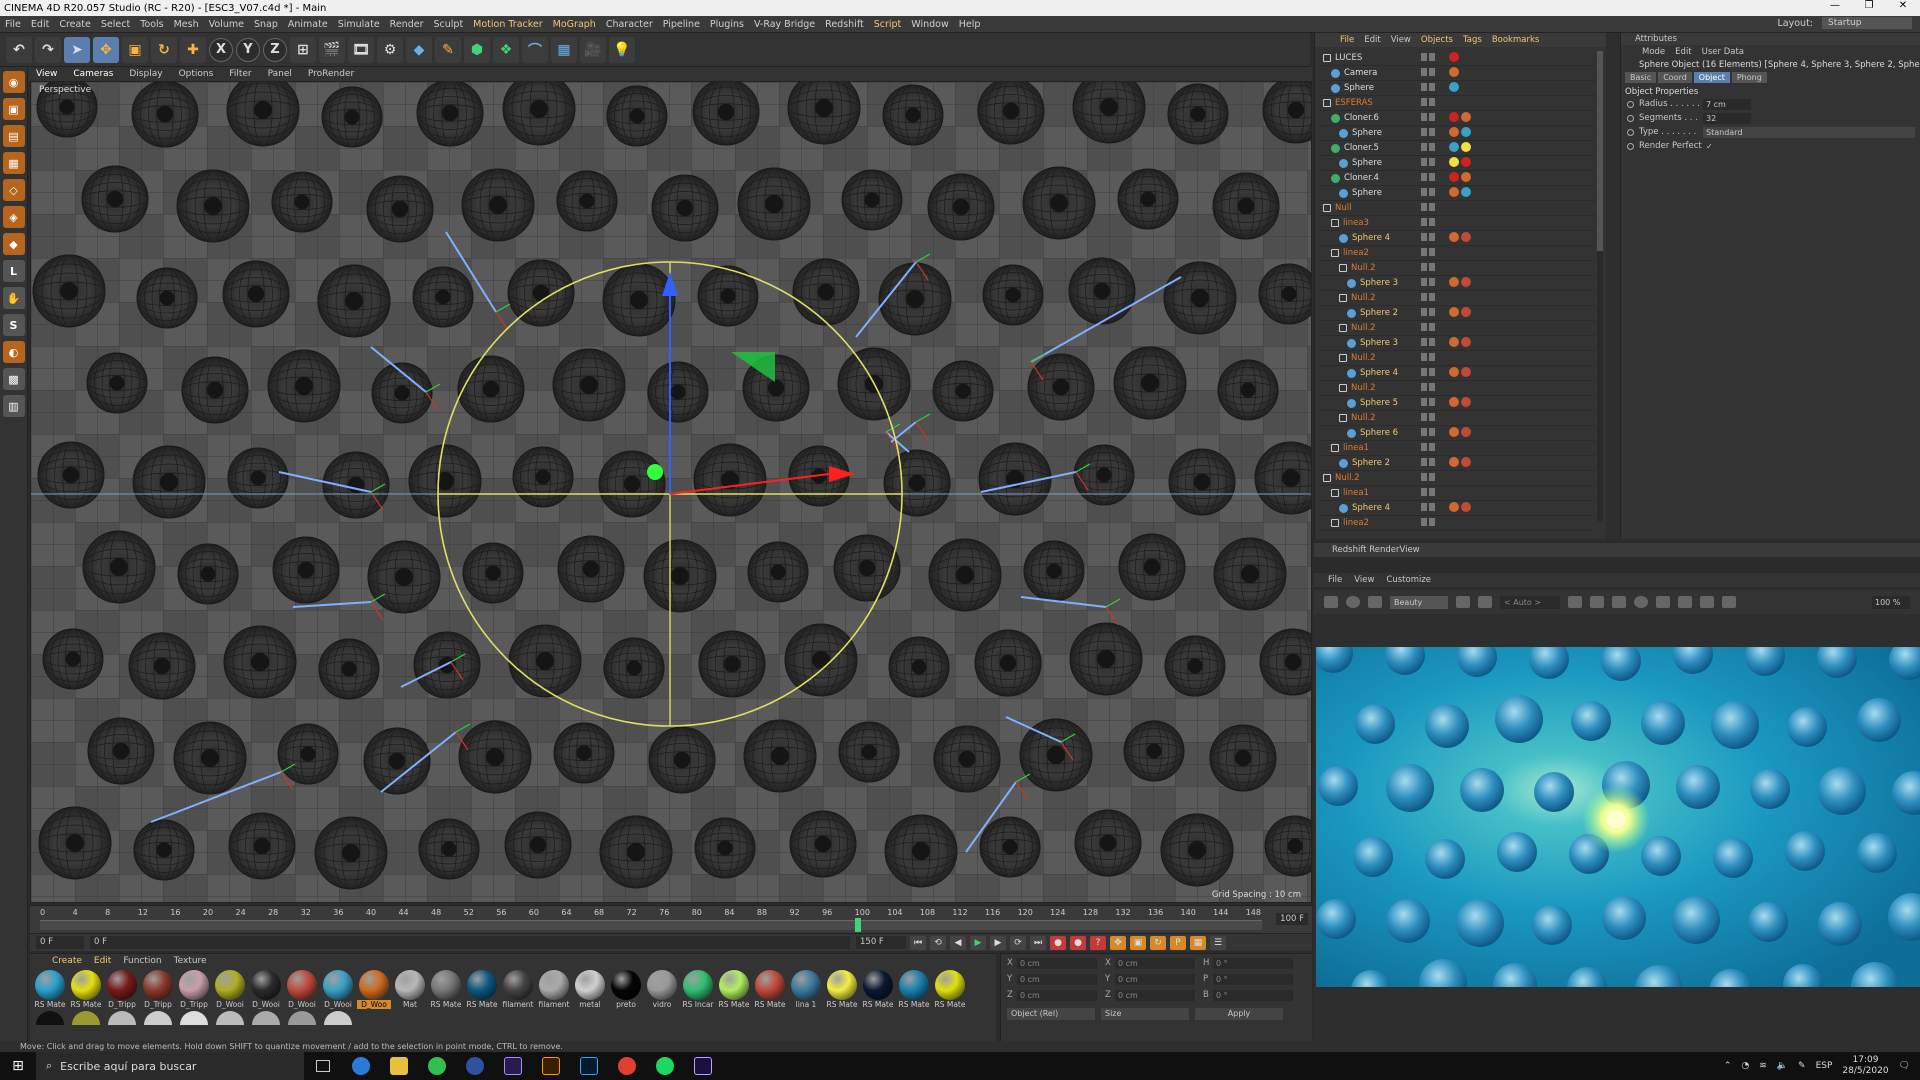  I want to click on add-icon: ✚, so click(193, 49).